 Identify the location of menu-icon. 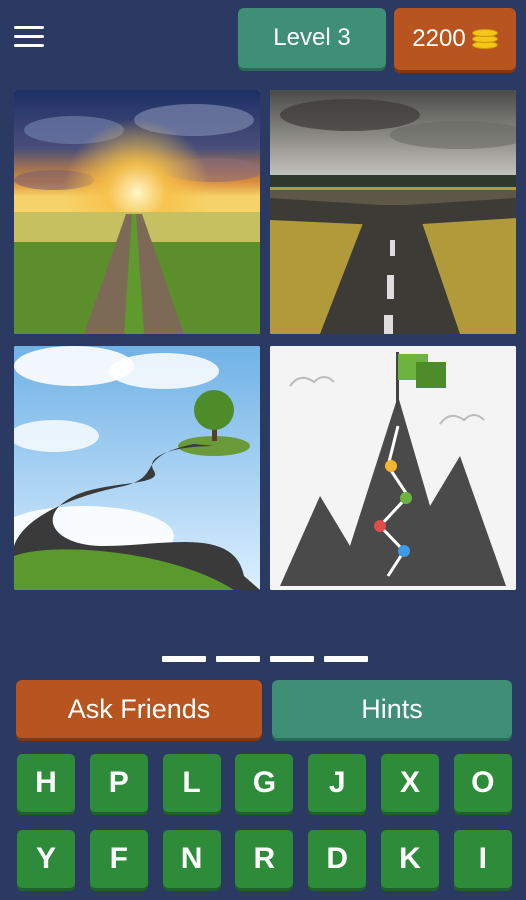
(29, 37).